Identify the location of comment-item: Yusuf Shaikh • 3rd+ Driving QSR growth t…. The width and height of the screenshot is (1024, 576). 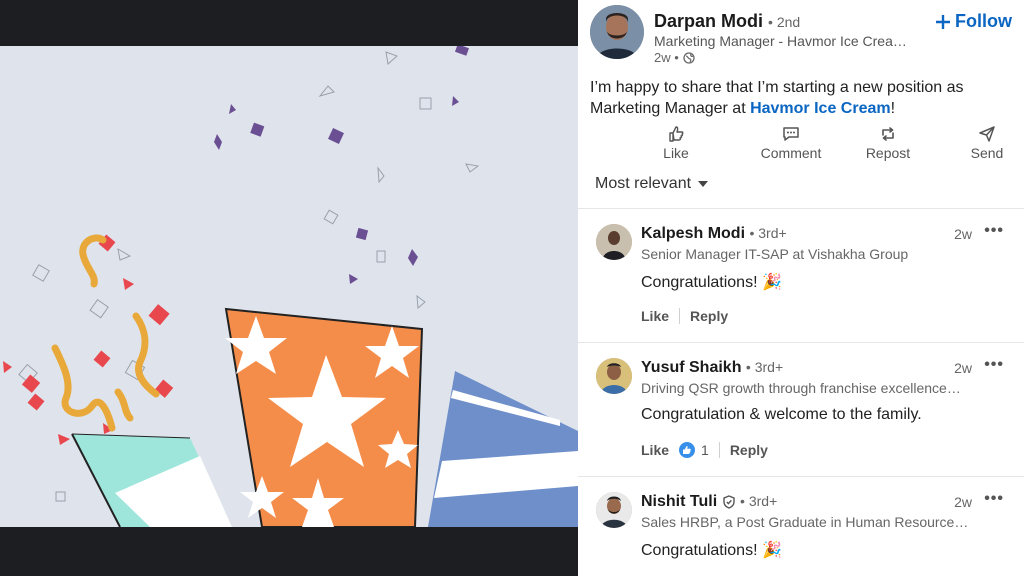
(801, 411).